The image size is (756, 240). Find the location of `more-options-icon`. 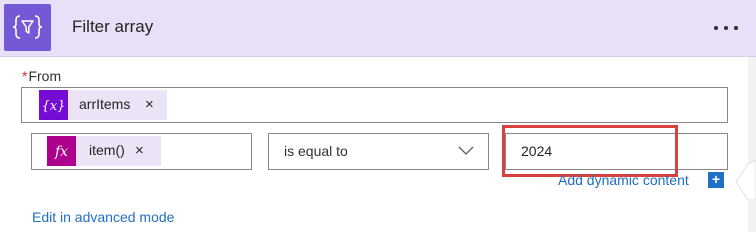

more-options-icon is located at coordinates (726, 27).